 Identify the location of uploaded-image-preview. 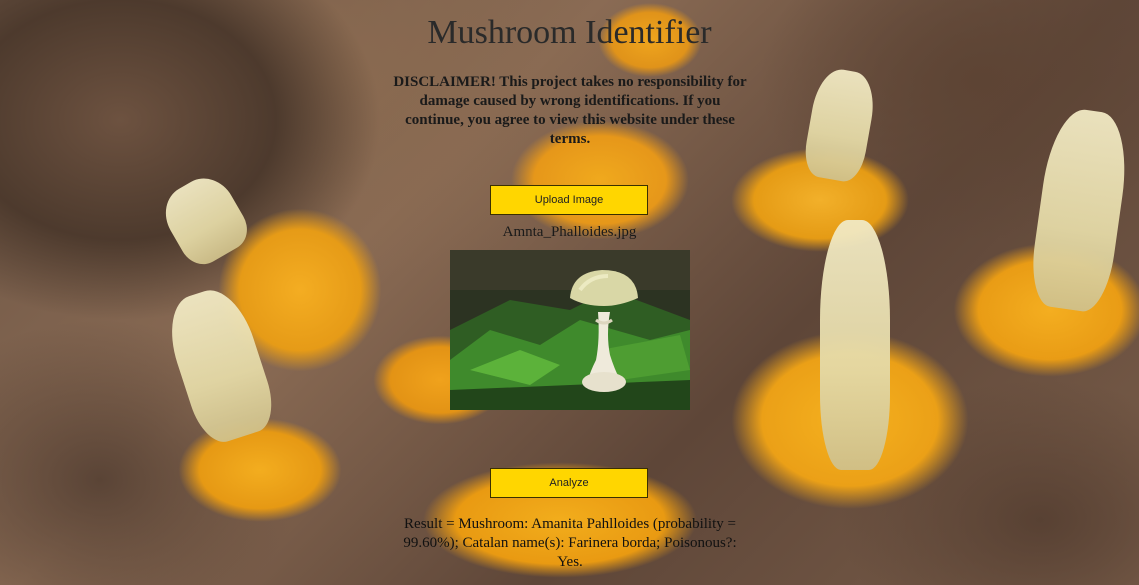
(570, 330).